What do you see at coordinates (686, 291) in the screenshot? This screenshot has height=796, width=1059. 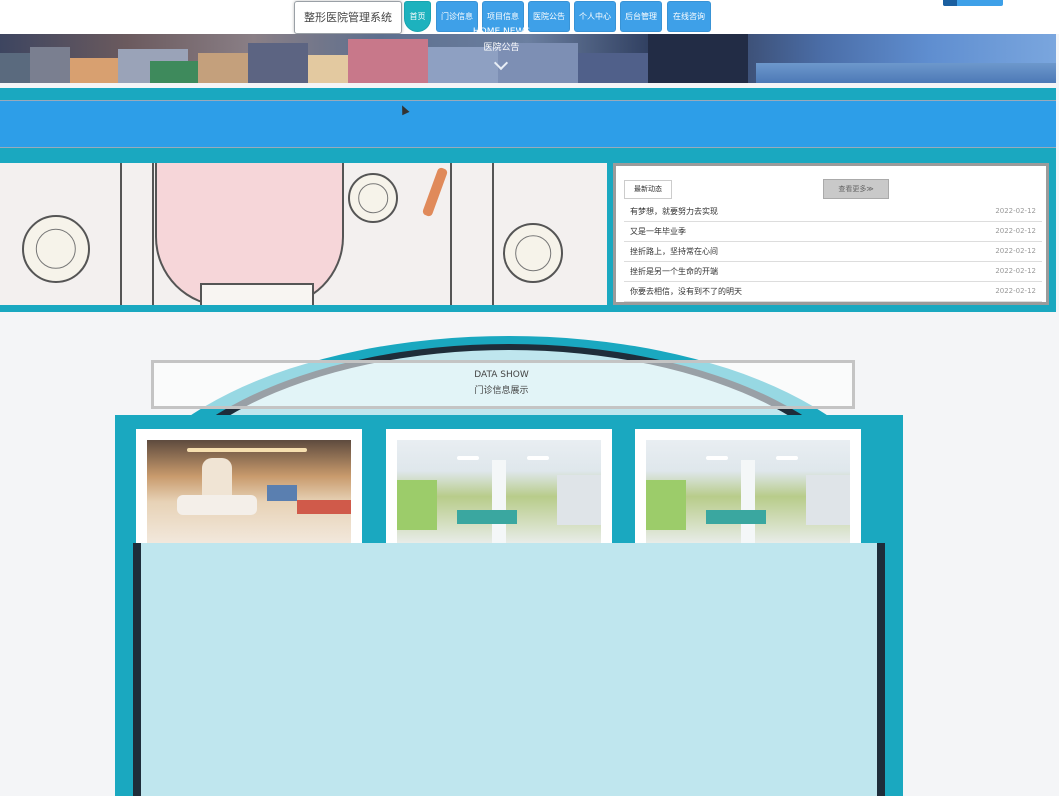 I see `news-item-title: 你要去相信，没有到不了的明天` at bounding box center [686, 291].